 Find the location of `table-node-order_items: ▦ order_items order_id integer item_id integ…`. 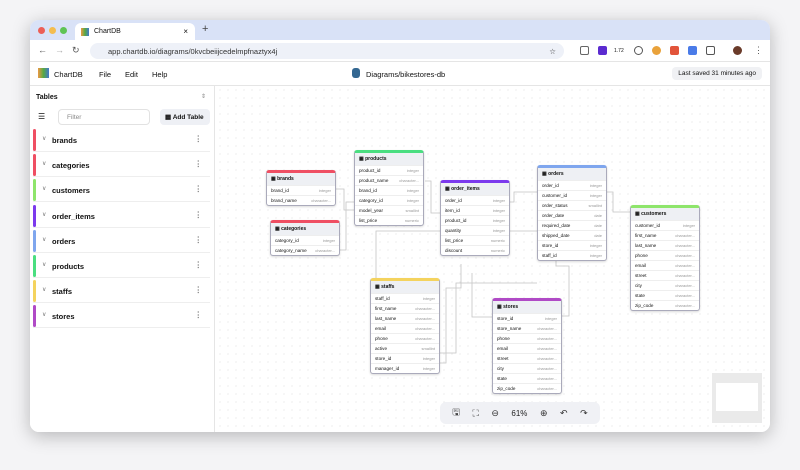

table-node-order_items: ▦ order_items order_id integer item_id integ… is located at coordinates (475, 218).